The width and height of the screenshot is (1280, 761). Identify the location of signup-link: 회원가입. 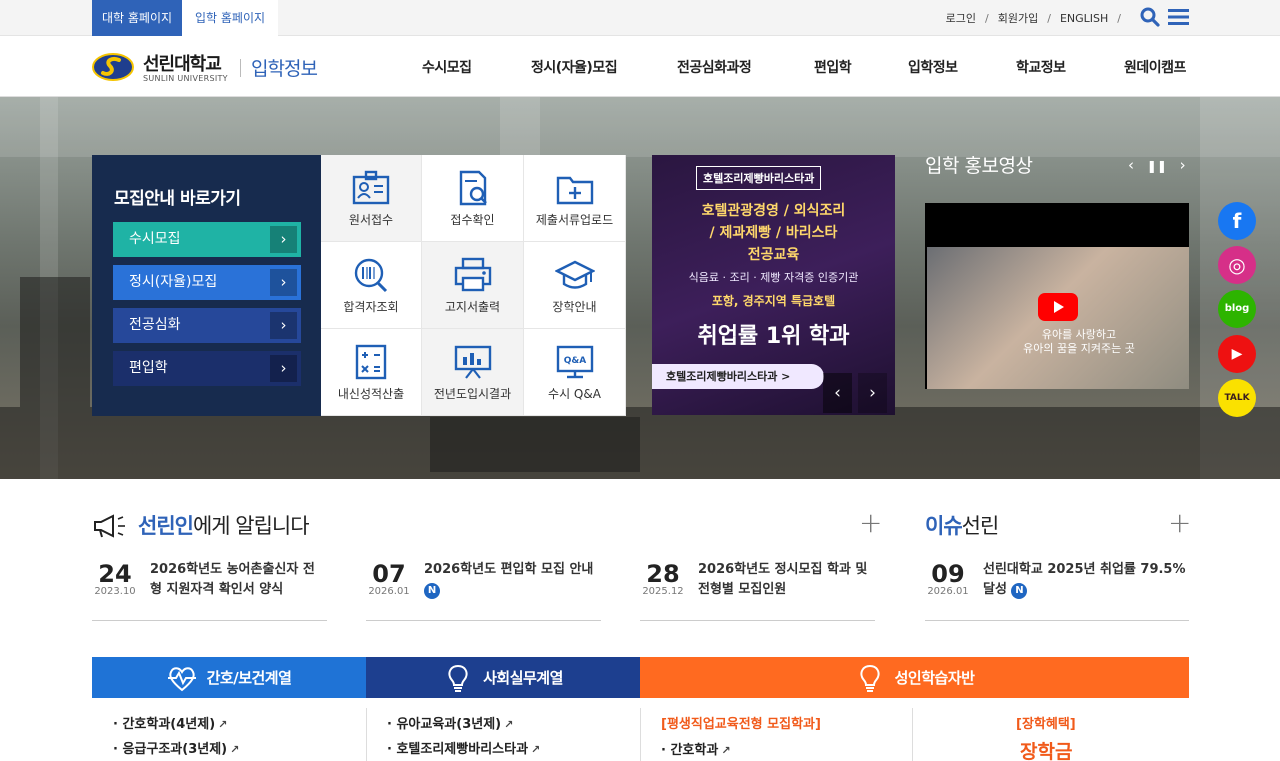
(1018, 18).